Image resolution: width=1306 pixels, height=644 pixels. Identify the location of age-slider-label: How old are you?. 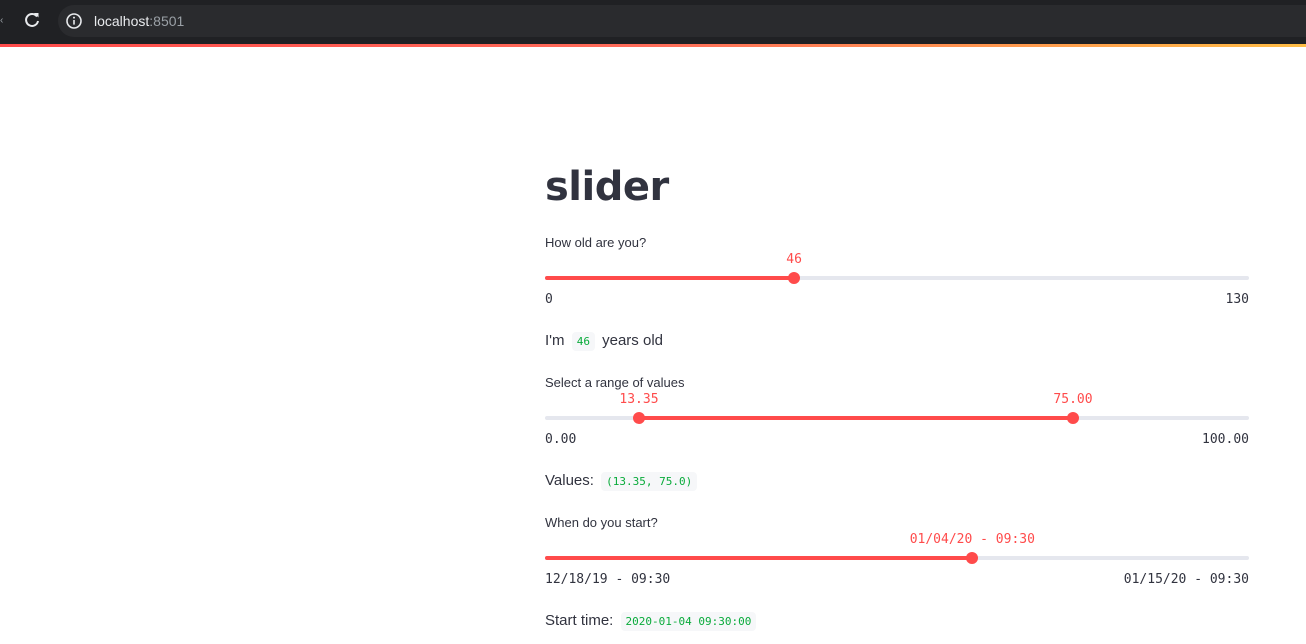
(596, 242).